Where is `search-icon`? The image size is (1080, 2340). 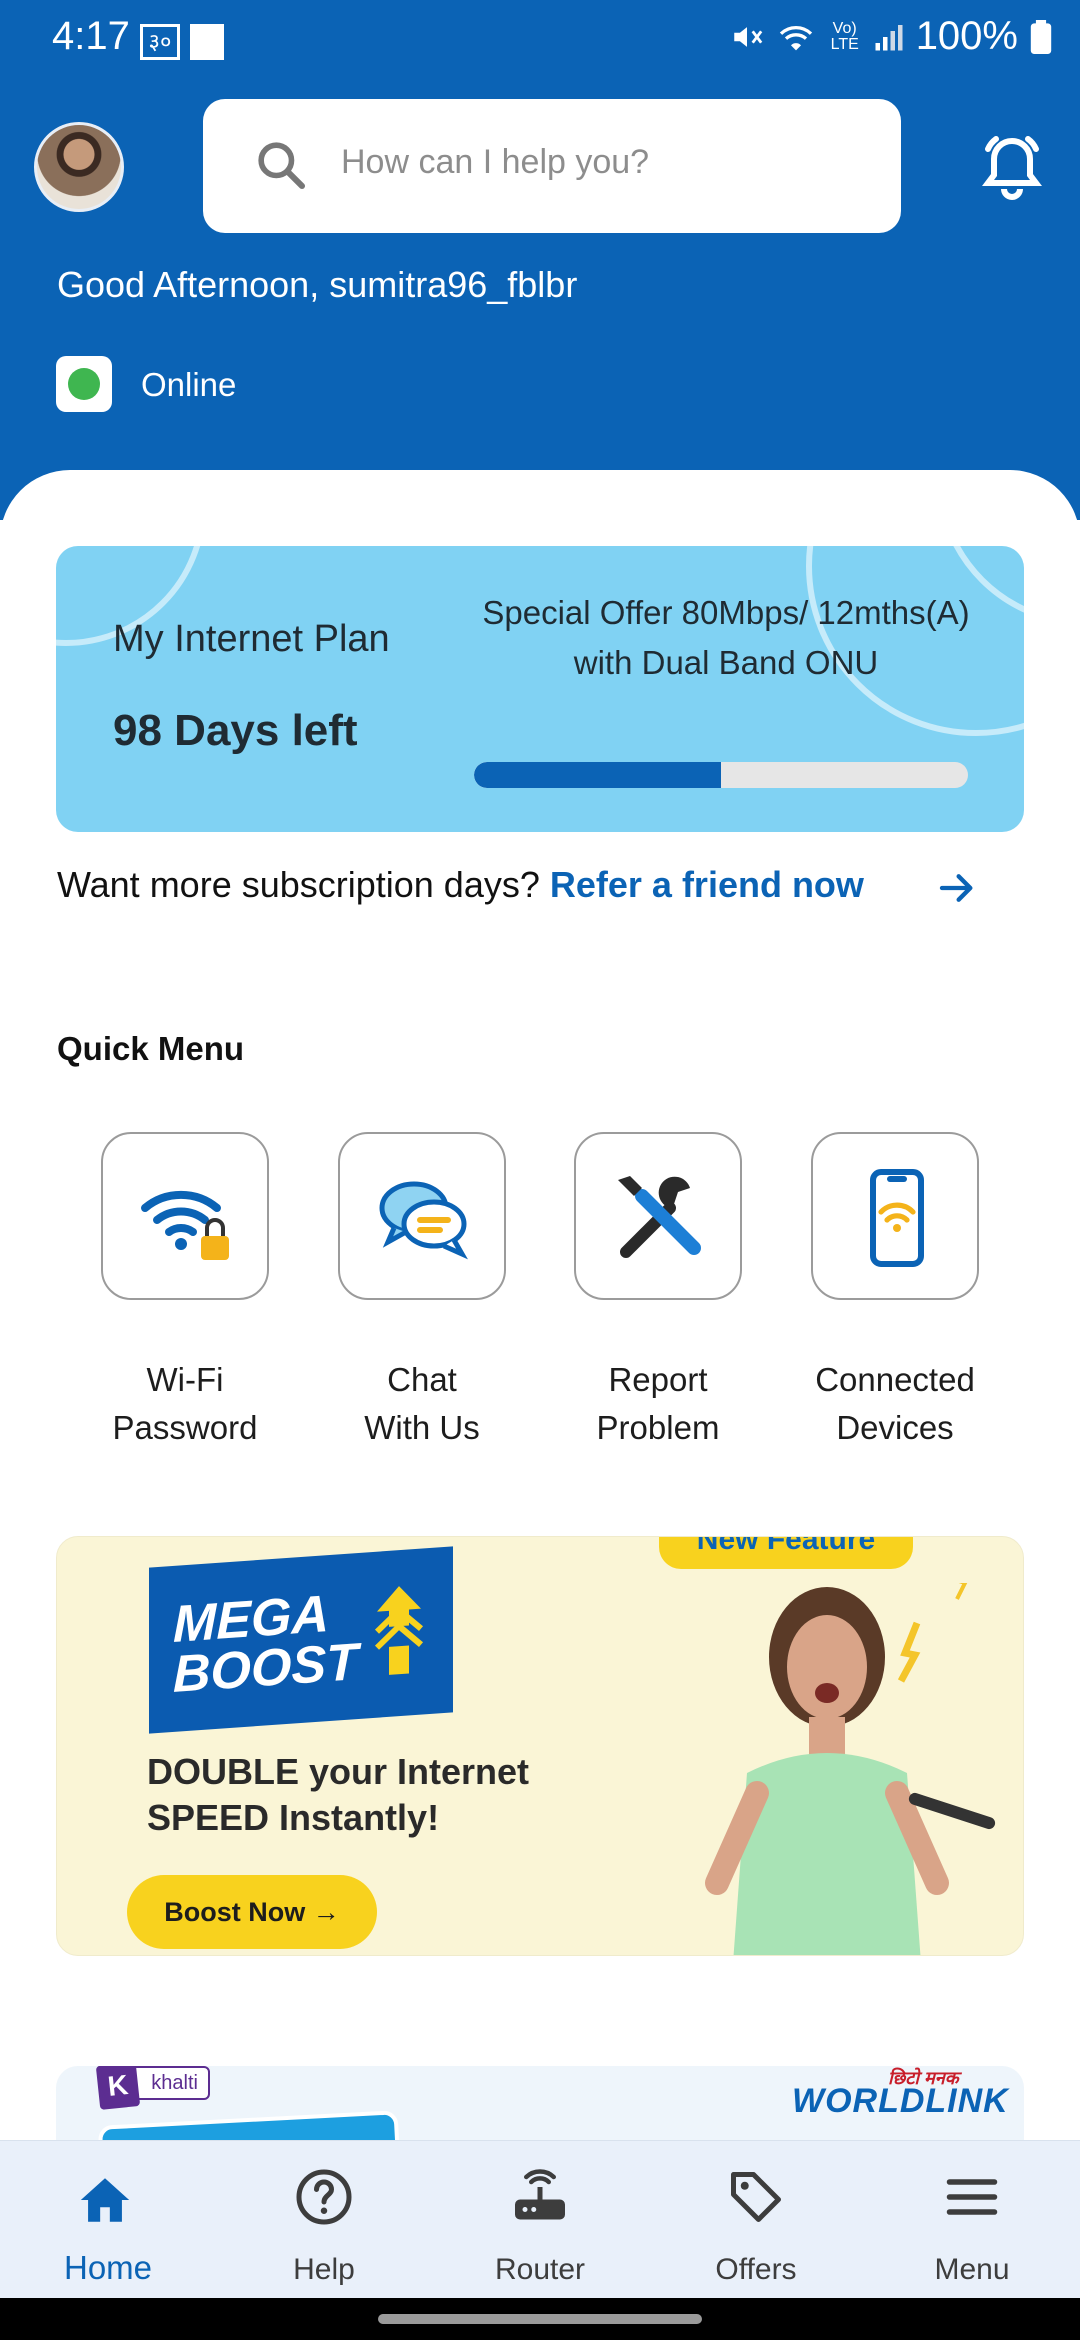 search-icon is located at coordinates (282, 166).